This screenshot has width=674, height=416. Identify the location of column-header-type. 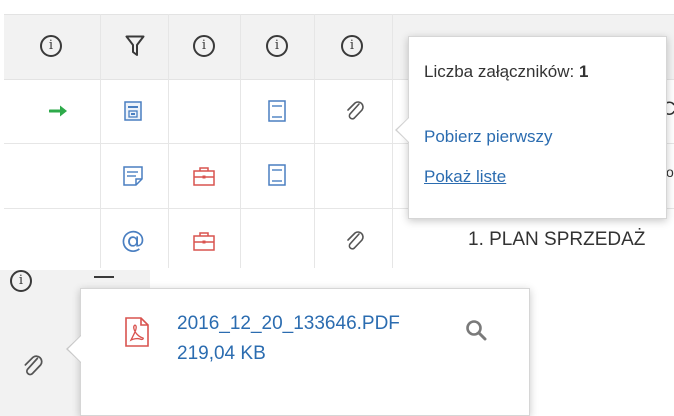
(135, 46).